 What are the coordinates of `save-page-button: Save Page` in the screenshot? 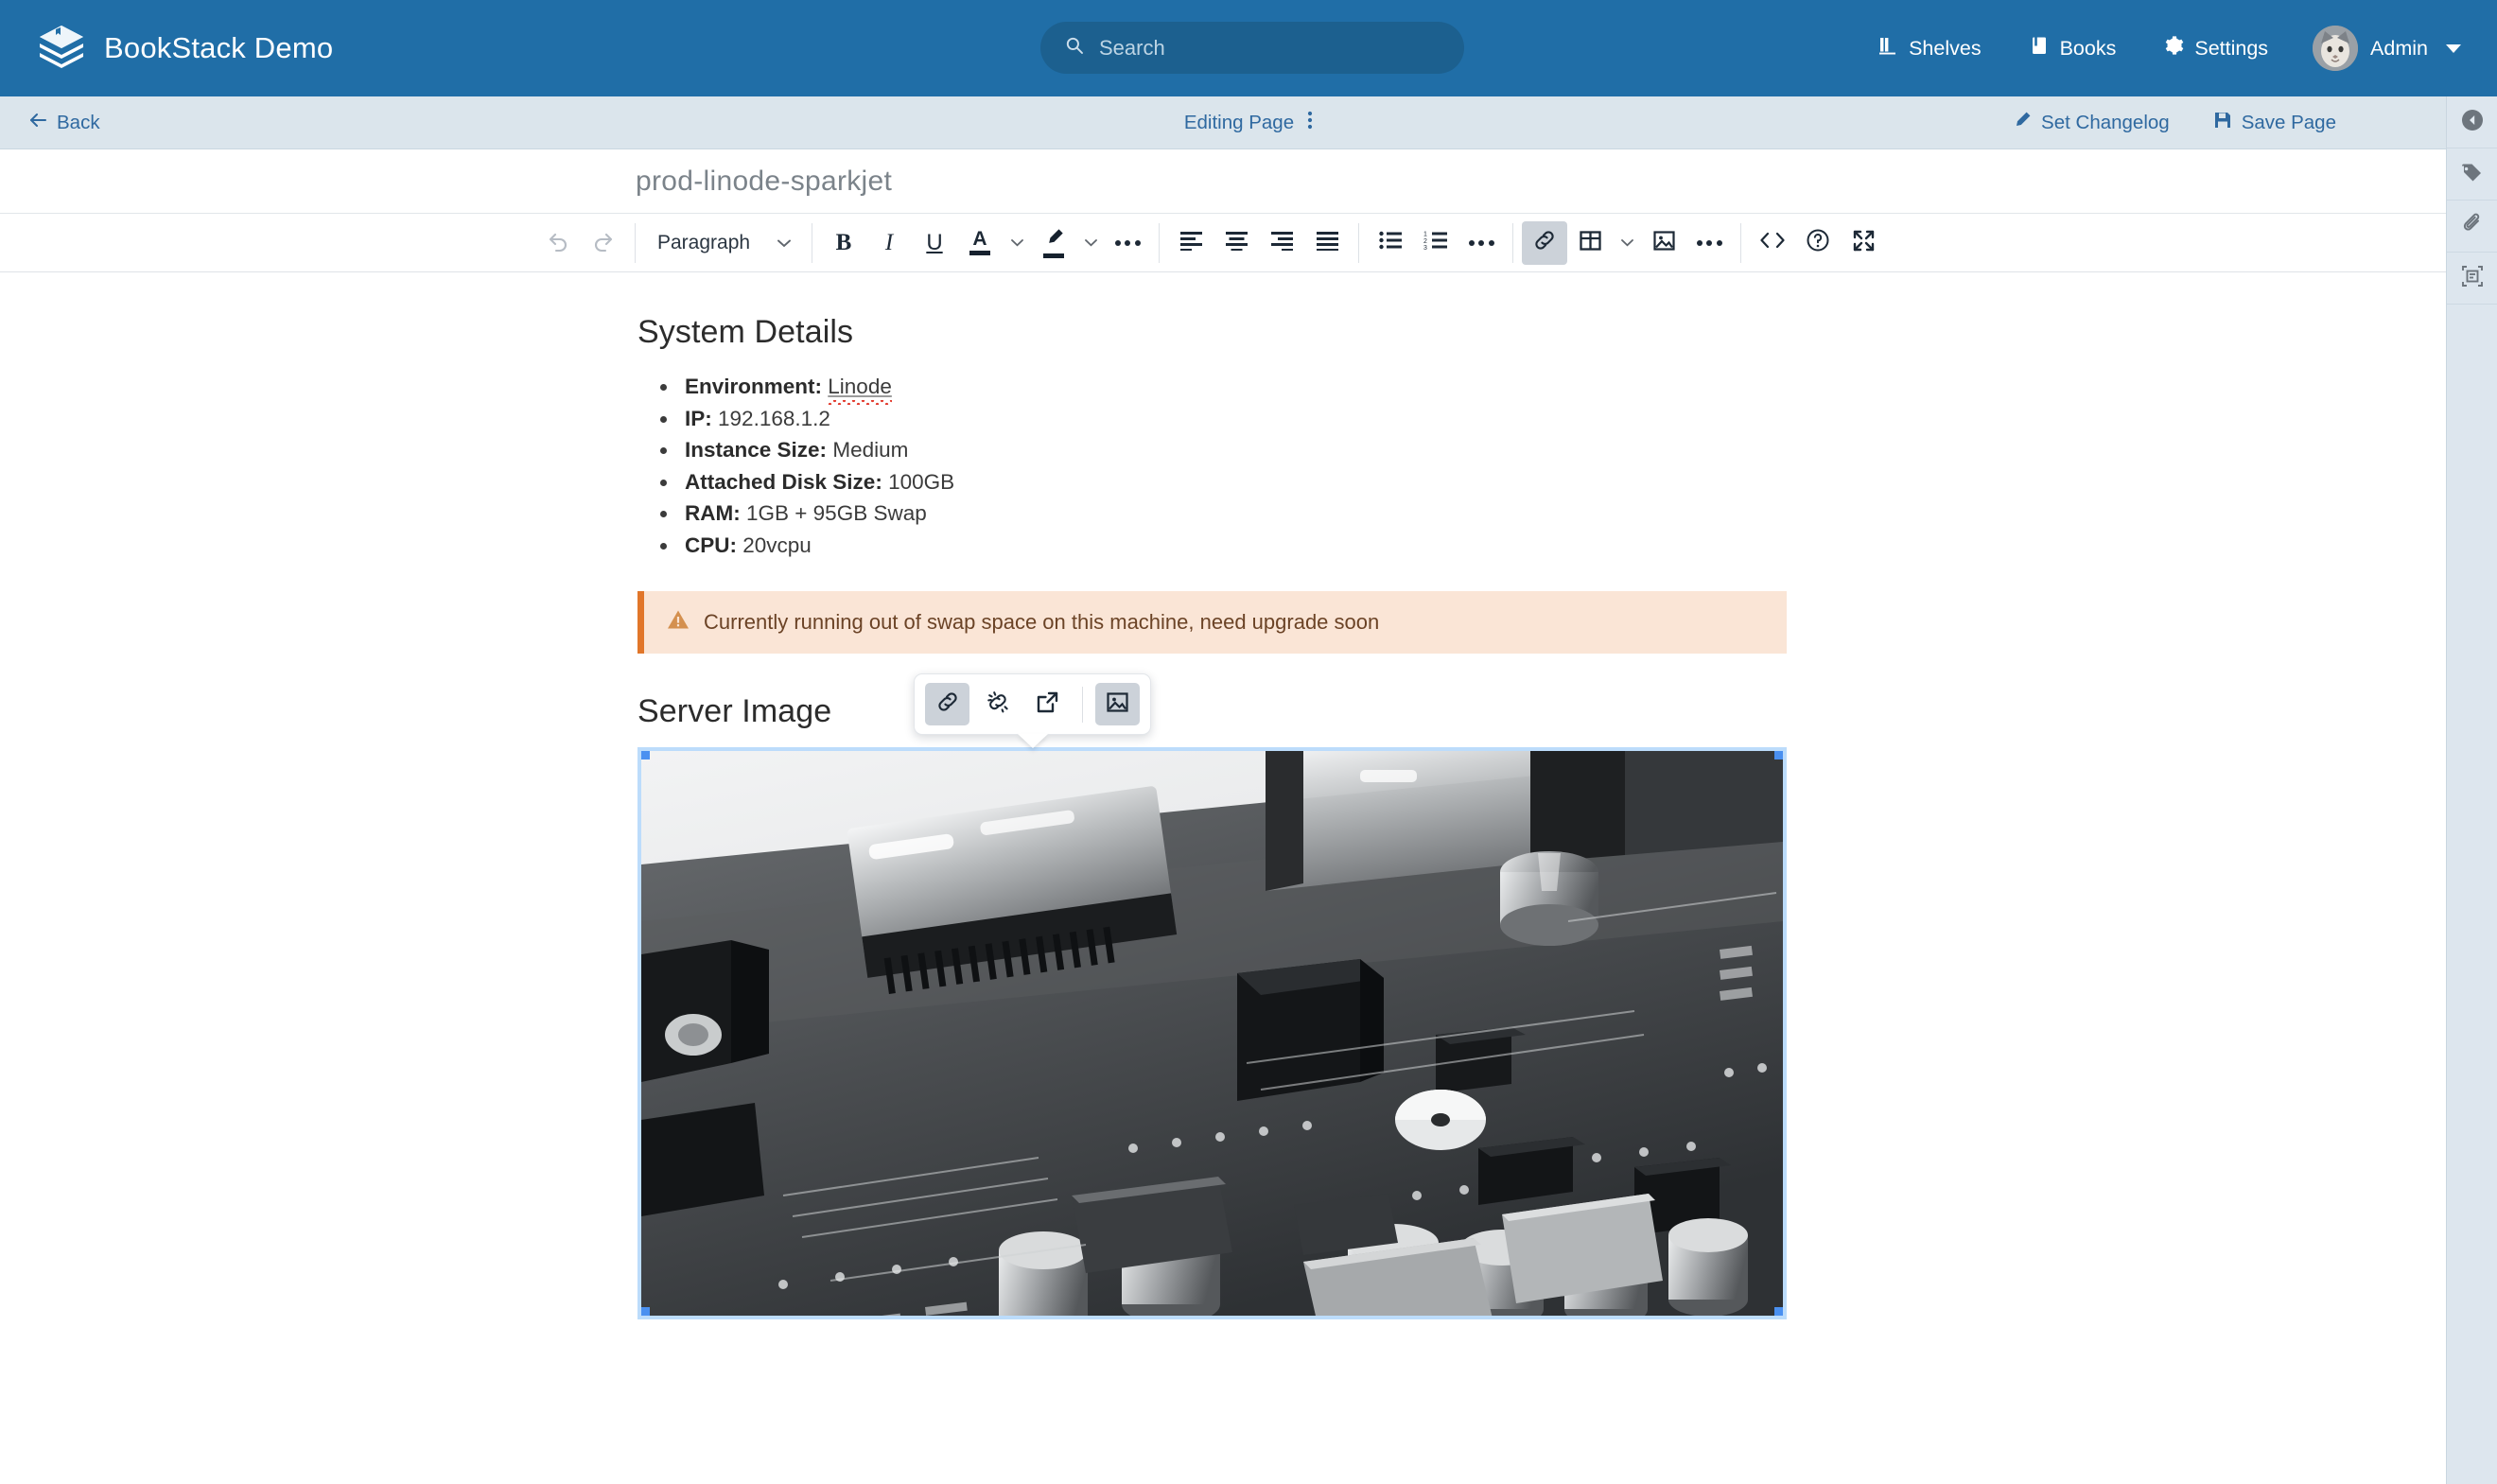 It's located at (2274, 123).